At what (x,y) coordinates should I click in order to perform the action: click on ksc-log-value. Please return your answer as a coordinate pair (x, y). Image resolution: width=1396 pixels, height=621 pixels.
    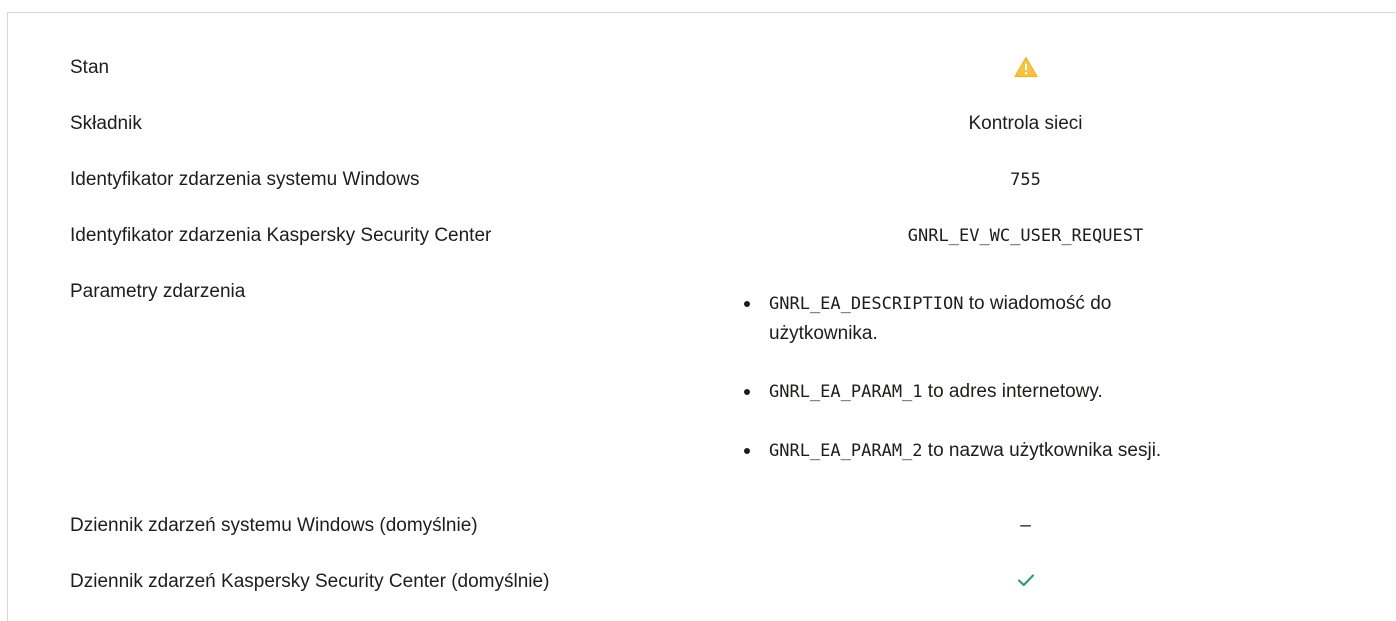
    Looking at the image, I should click on (997, 582).